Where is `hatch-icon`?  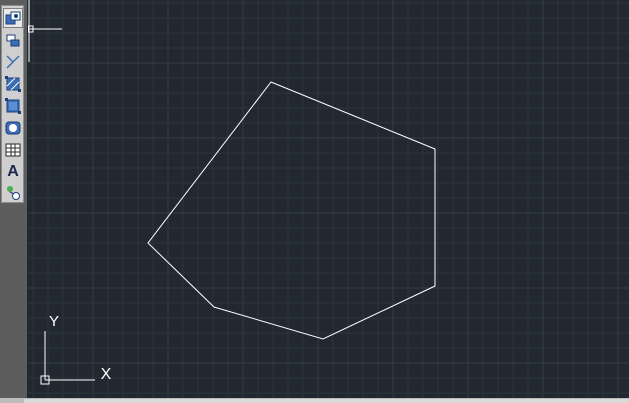 hatch-icon is located at coordinates (13, 84).